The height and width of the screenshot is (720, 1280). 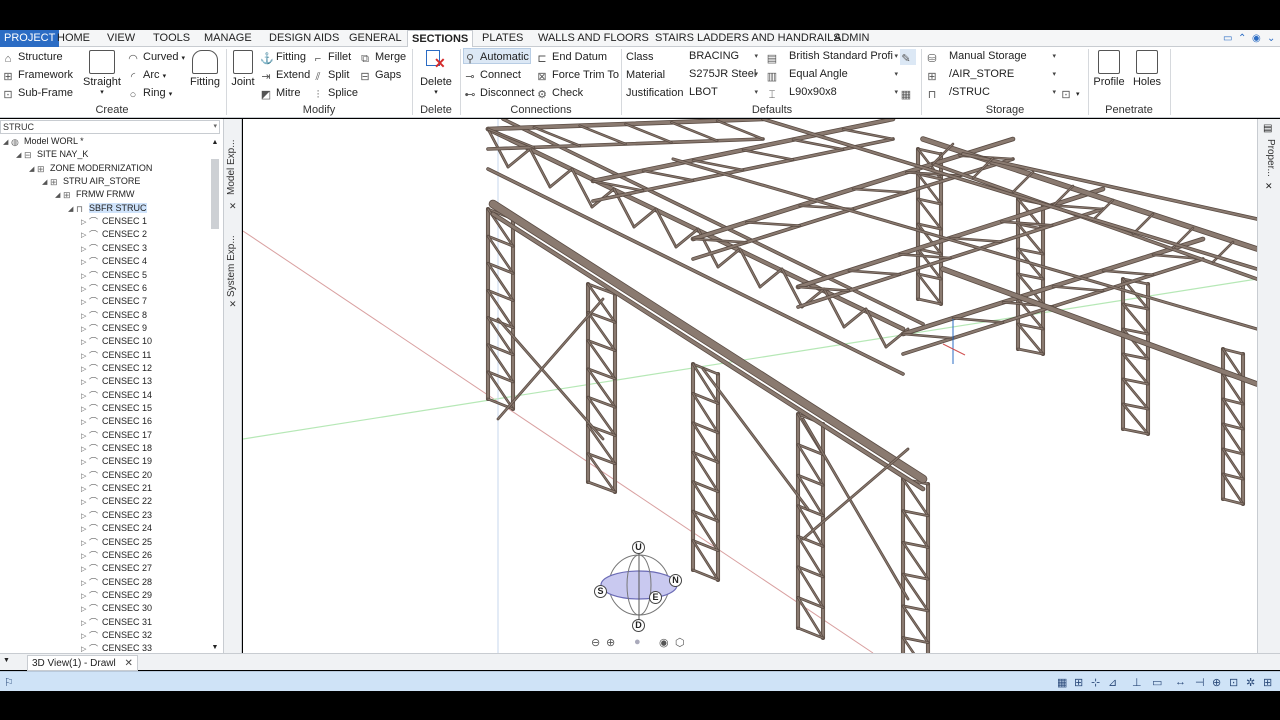 What do you see at coordinates (1109, 69) in the screenshot?
I see `penetrate-profile-button: Profile` at bounding box center [1109, 69].